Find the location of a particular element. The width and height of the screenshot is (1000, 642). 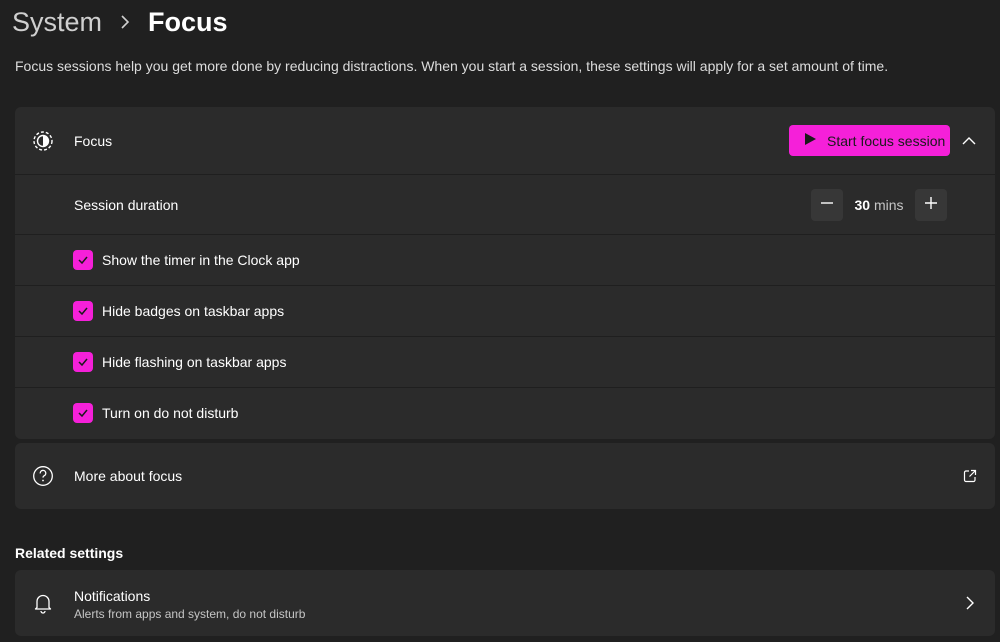

more-about-focus-label: More about focus is located at coordinates (128, 476).